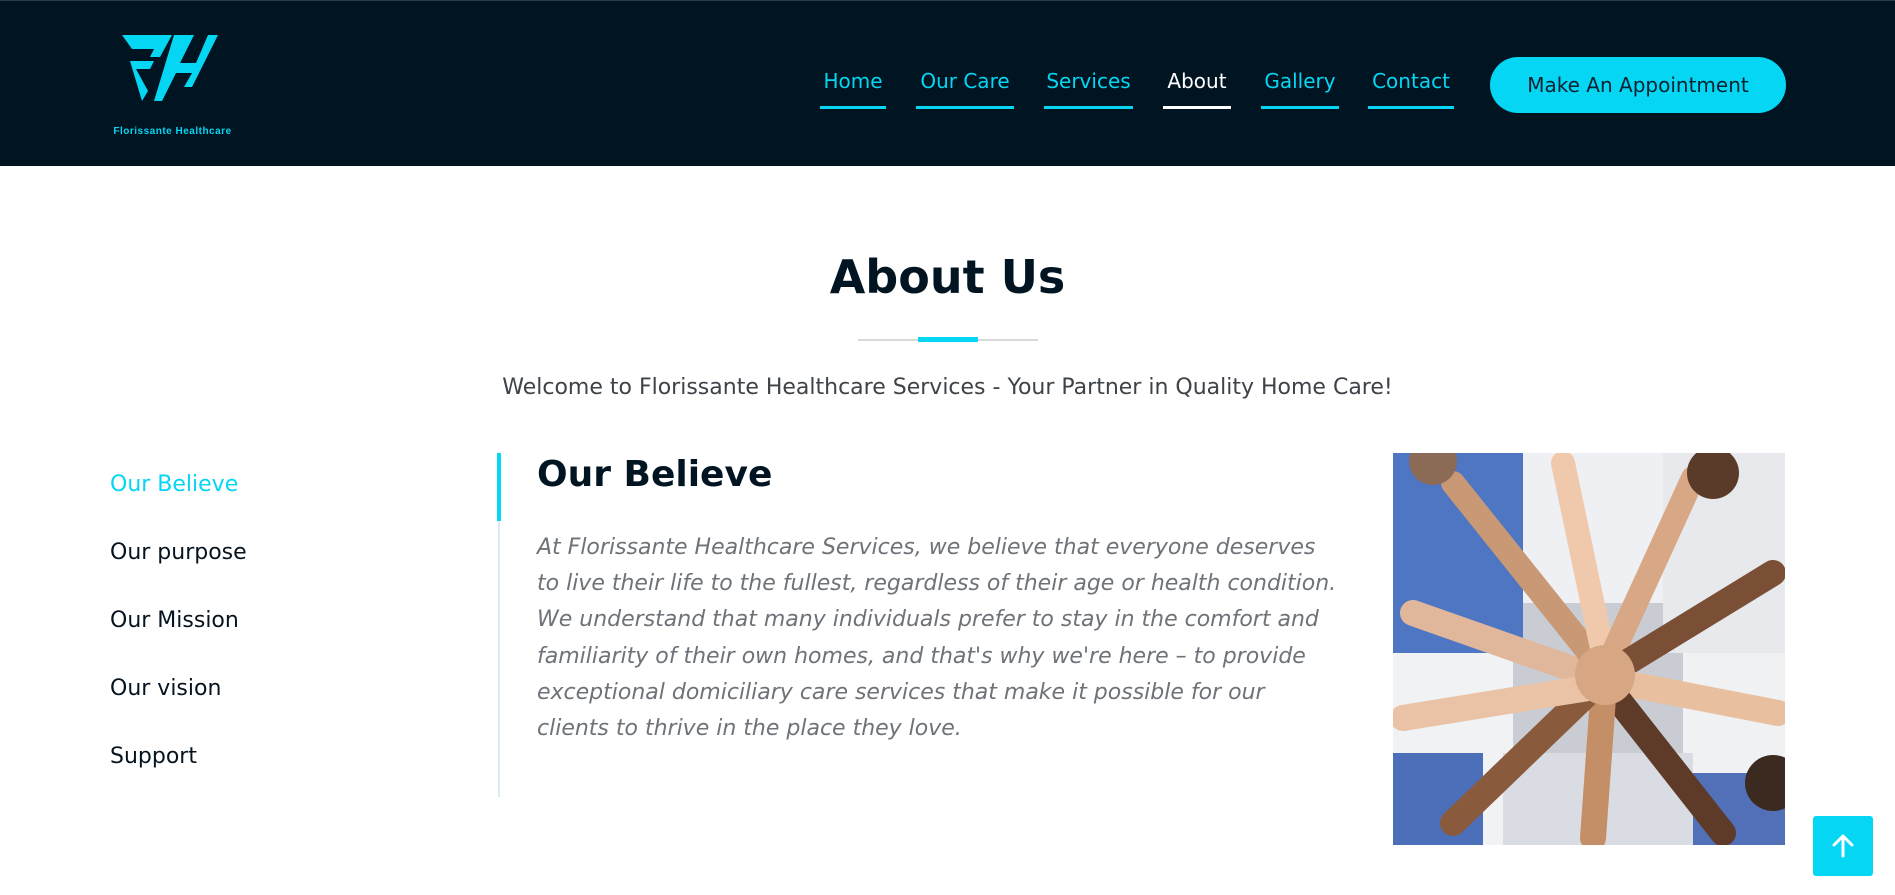 This screenshot has height=895, width=1895. Describe the element at coordinates (1411, 87) in the screenshot. I see `nav-contact: Contact` at that location.